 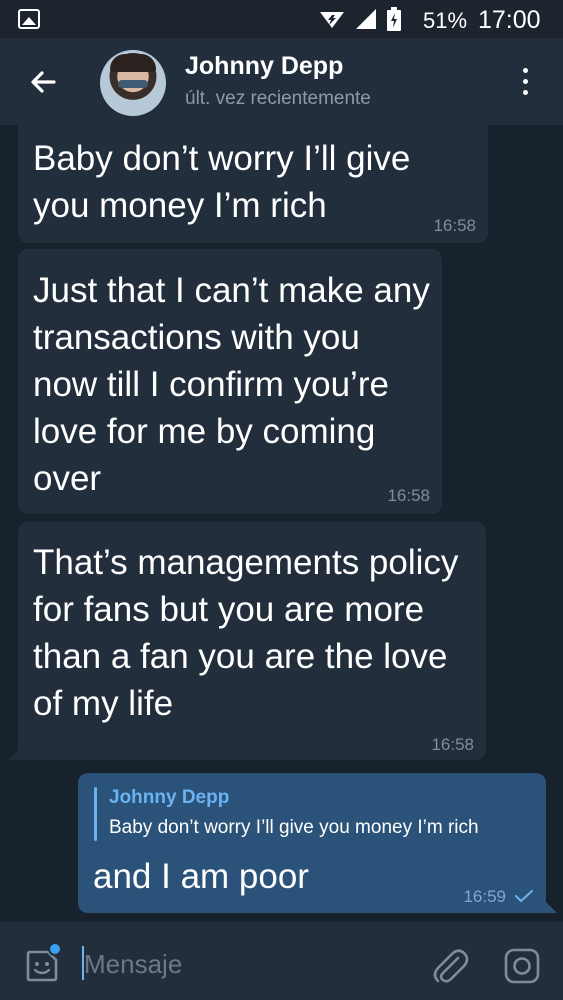 I want to click on gallery-notification-icon, so click(x=29, y=19).